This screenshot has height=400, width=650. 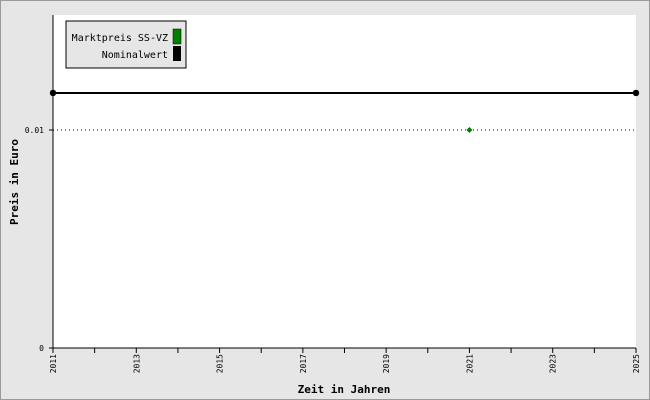 What do you see at coordinates (41, 348) in the screenshot?
I see `y-tick-label-0: 0` at bounding box center [41, 348].